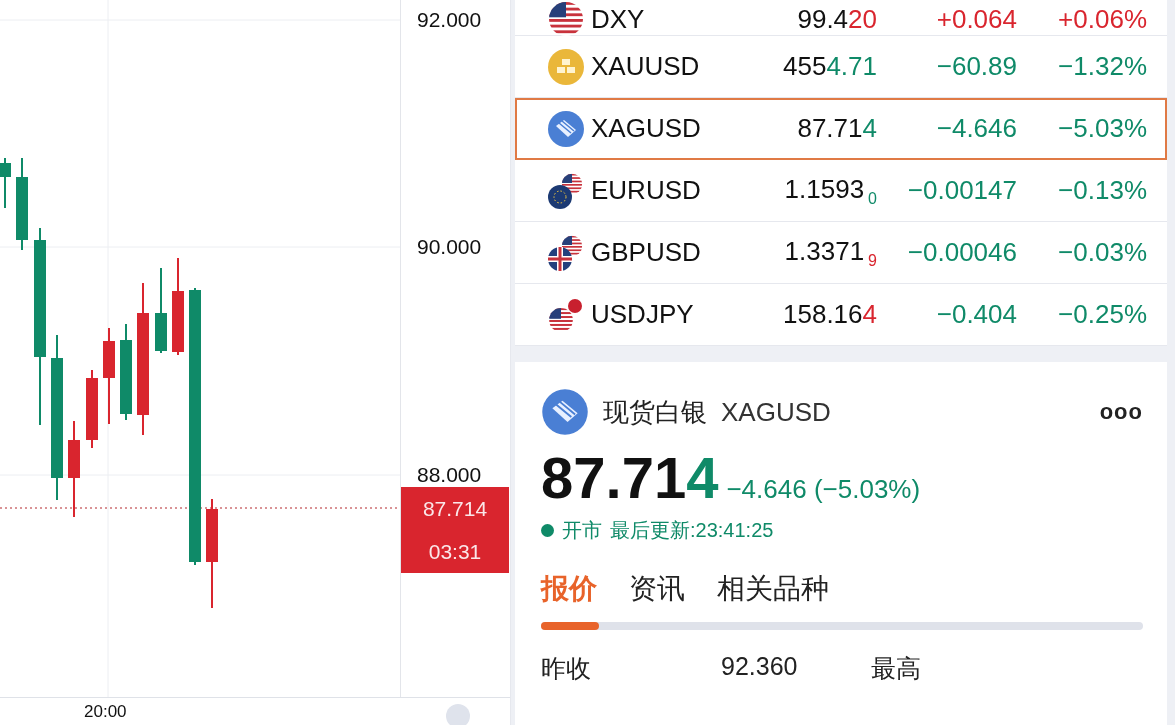 The width and height of the screenshot is (1175, 725). What do you see at coordinates (1102, 19) in the screenshot?
I see `percent-value: +0.06%` at bounding box center [1102, 19].